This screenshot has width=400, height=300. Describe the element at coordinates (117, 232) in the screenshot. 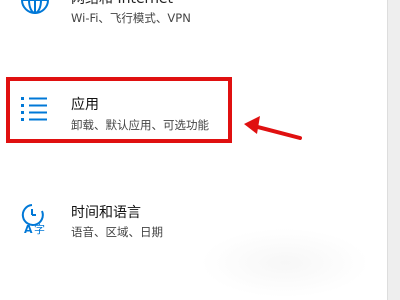

I see `settings-item-subtitle: 语音、区域、日期` at that location.